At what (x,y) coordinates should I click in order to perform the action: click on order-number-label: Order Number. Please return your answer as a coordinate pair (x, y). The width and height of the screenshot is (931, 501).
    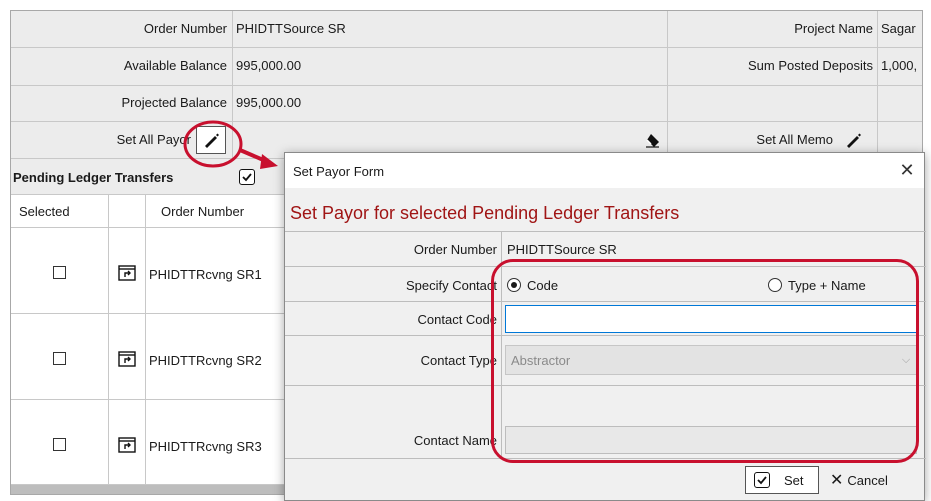
    Looking at the image, I should click on (185, 28).